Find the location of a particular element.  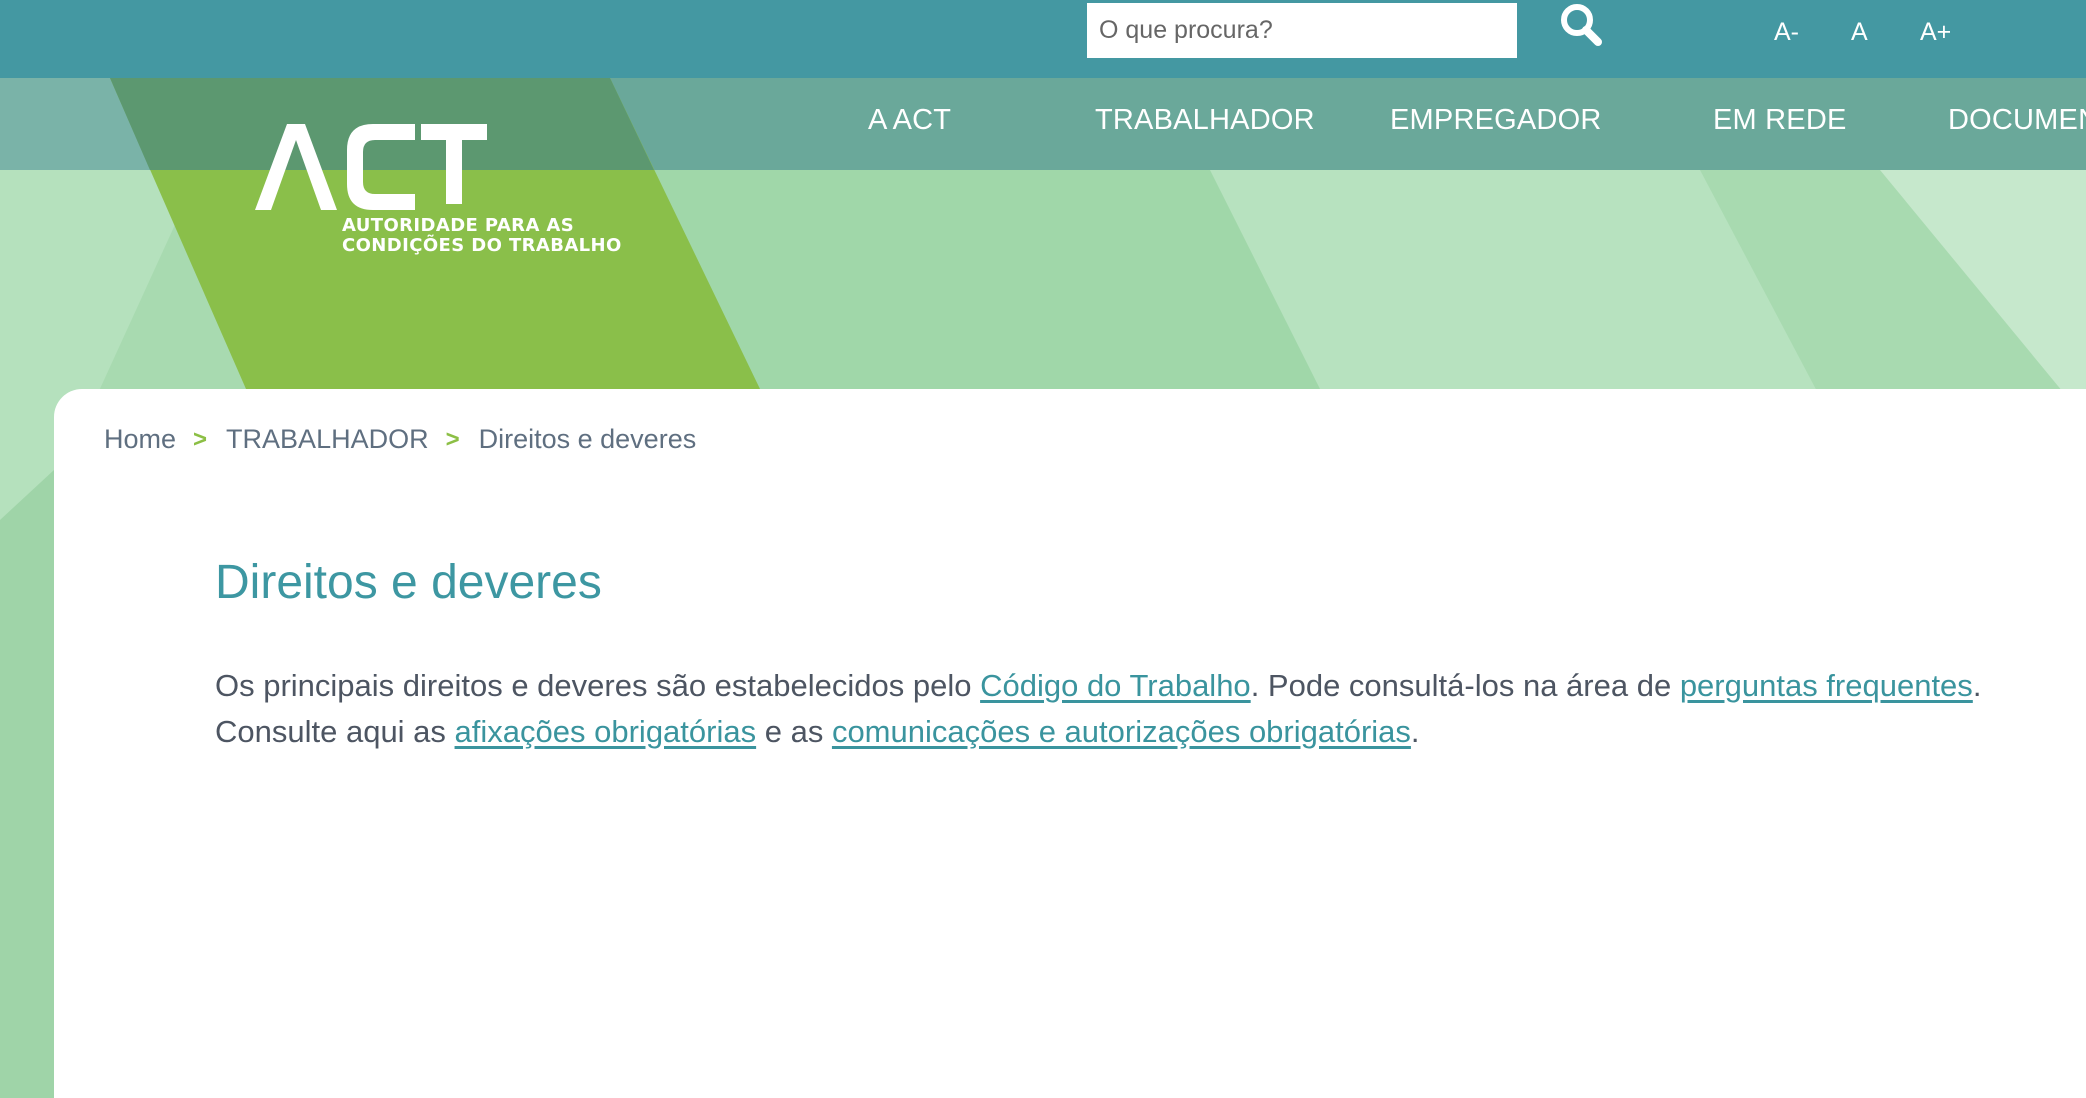

nav-item-em-rede: EM REDE is located at coordinates (1780, 120).